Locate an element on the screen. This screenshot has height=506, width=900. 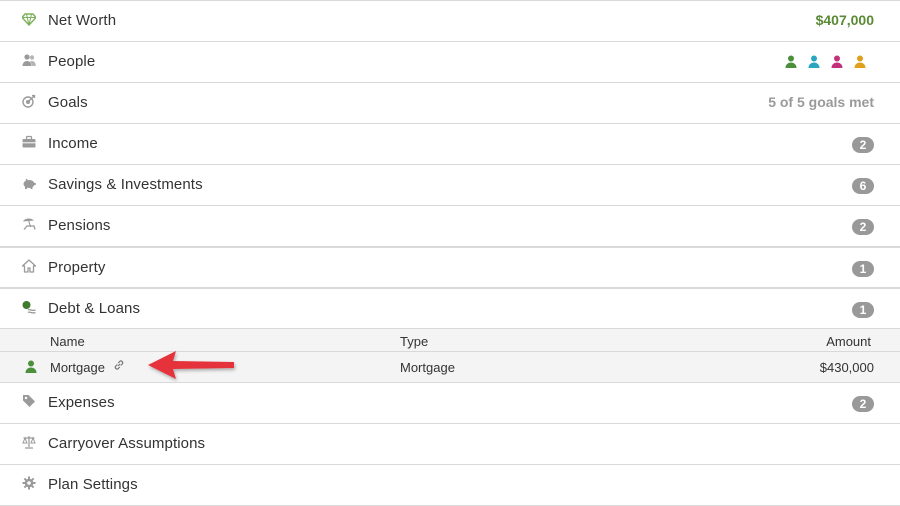
count-badge: 6 is located at coordinates (863, 186).